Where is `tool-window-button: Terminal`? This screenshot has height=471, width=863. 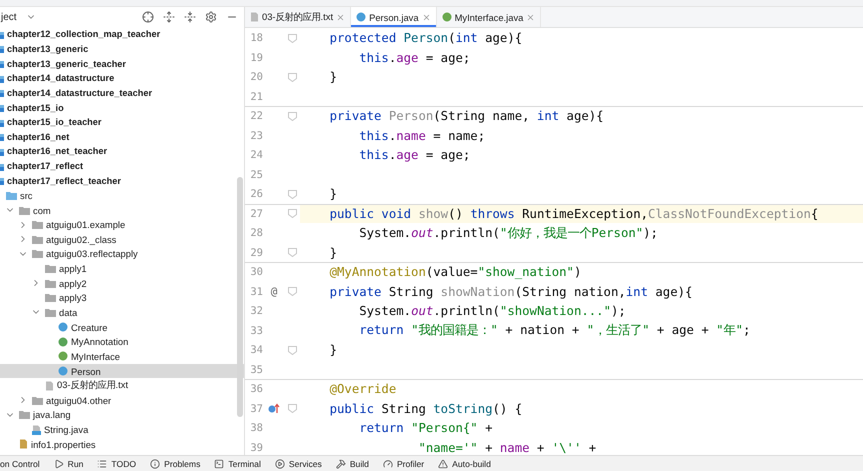 tool-window-button: Terminal is located at coordinates (237, 463).